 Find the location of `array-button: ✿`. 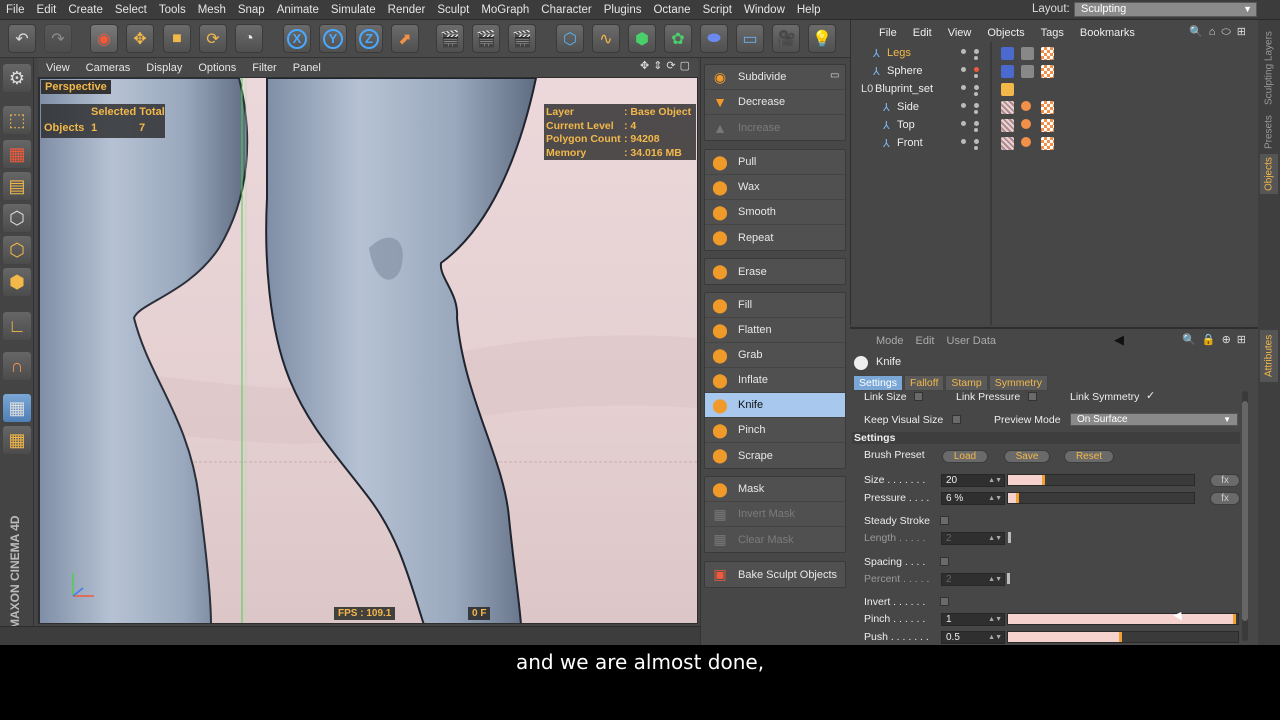

array-button: ✿ is located at coordinates (678, 38).